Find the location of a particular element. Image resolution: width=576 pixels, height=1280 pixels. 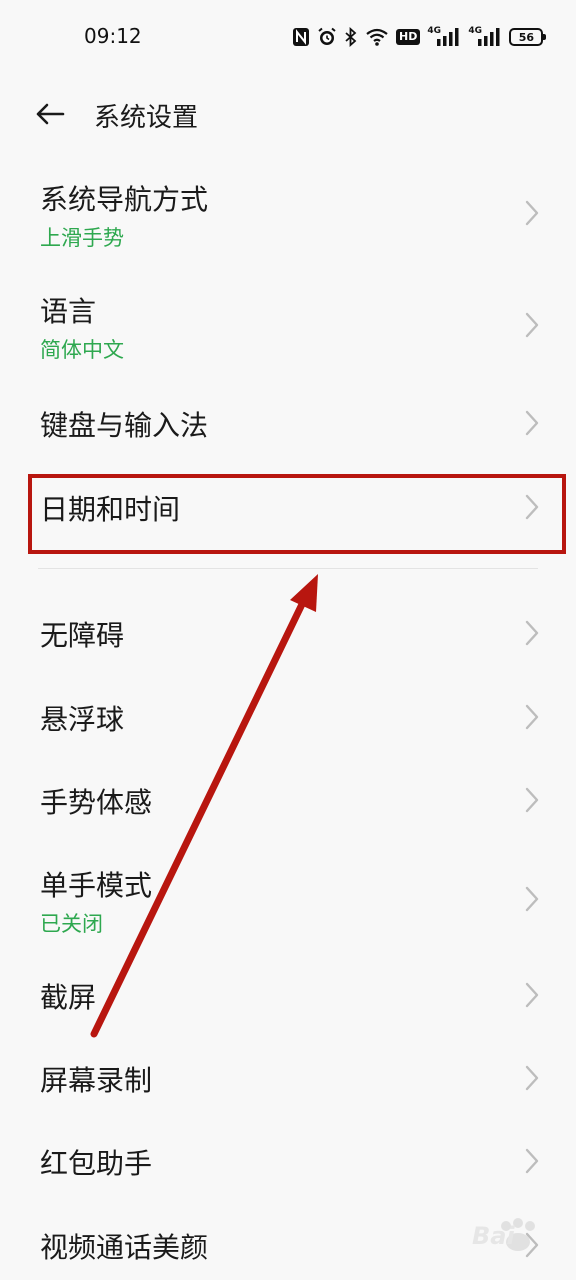

setting-item-gestures: 手势体感 is located at coordinates (288, 803).